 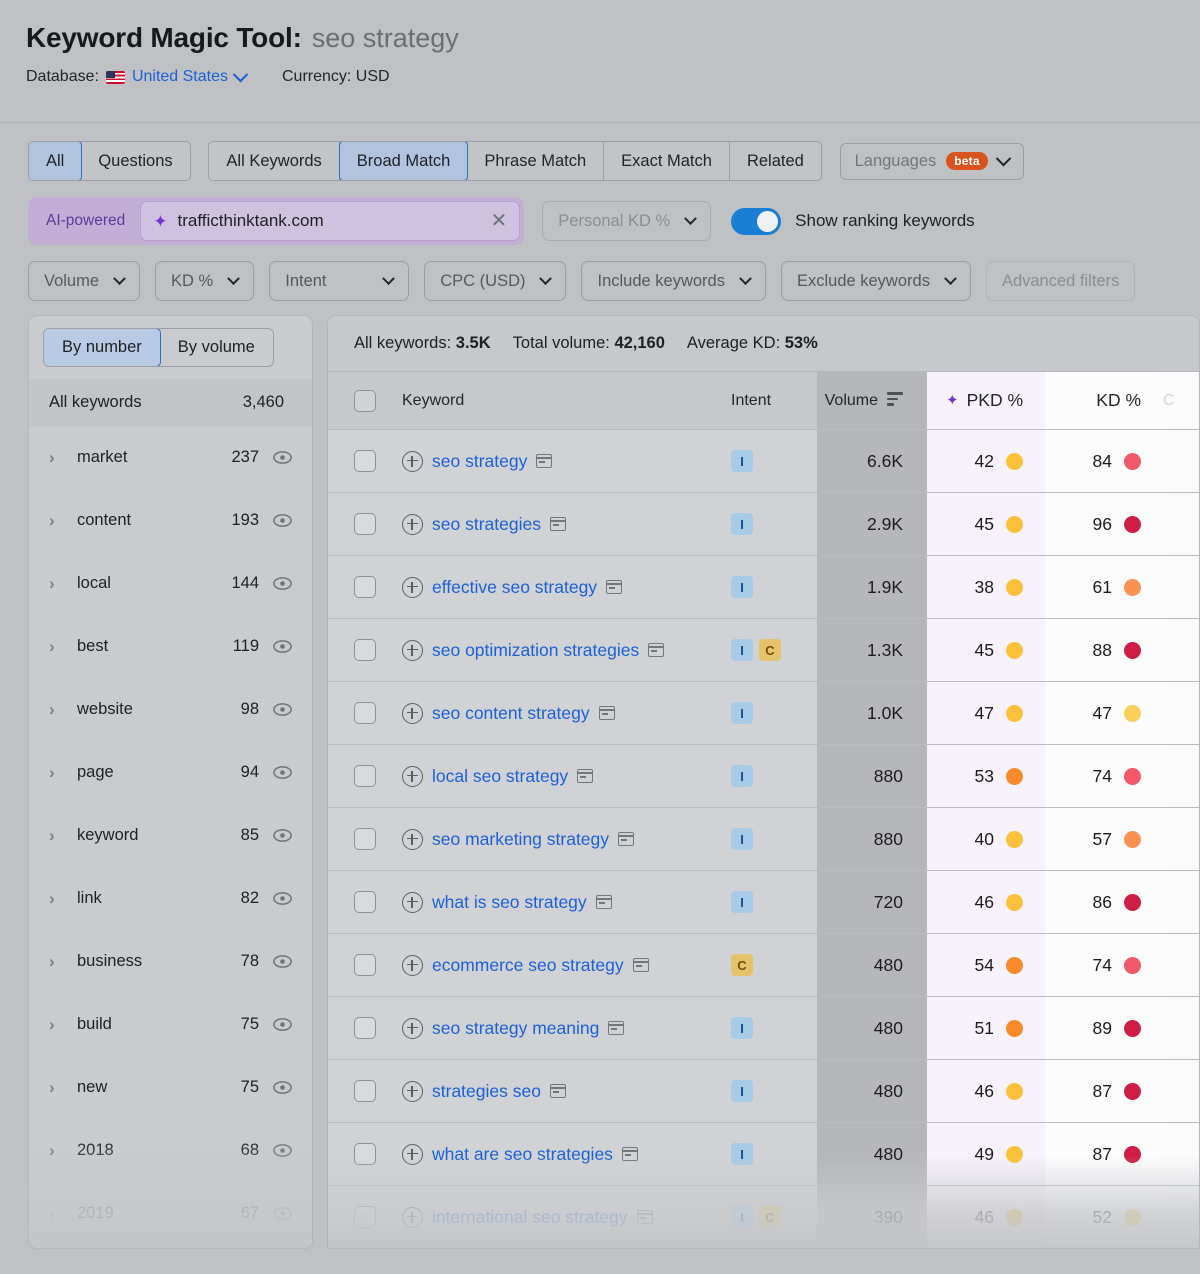 What do you see at coordinates (763, 901) in the screenshot?
I see `table-row: what is seo strategy I 720 46 86` at bounding box center [763, 901].